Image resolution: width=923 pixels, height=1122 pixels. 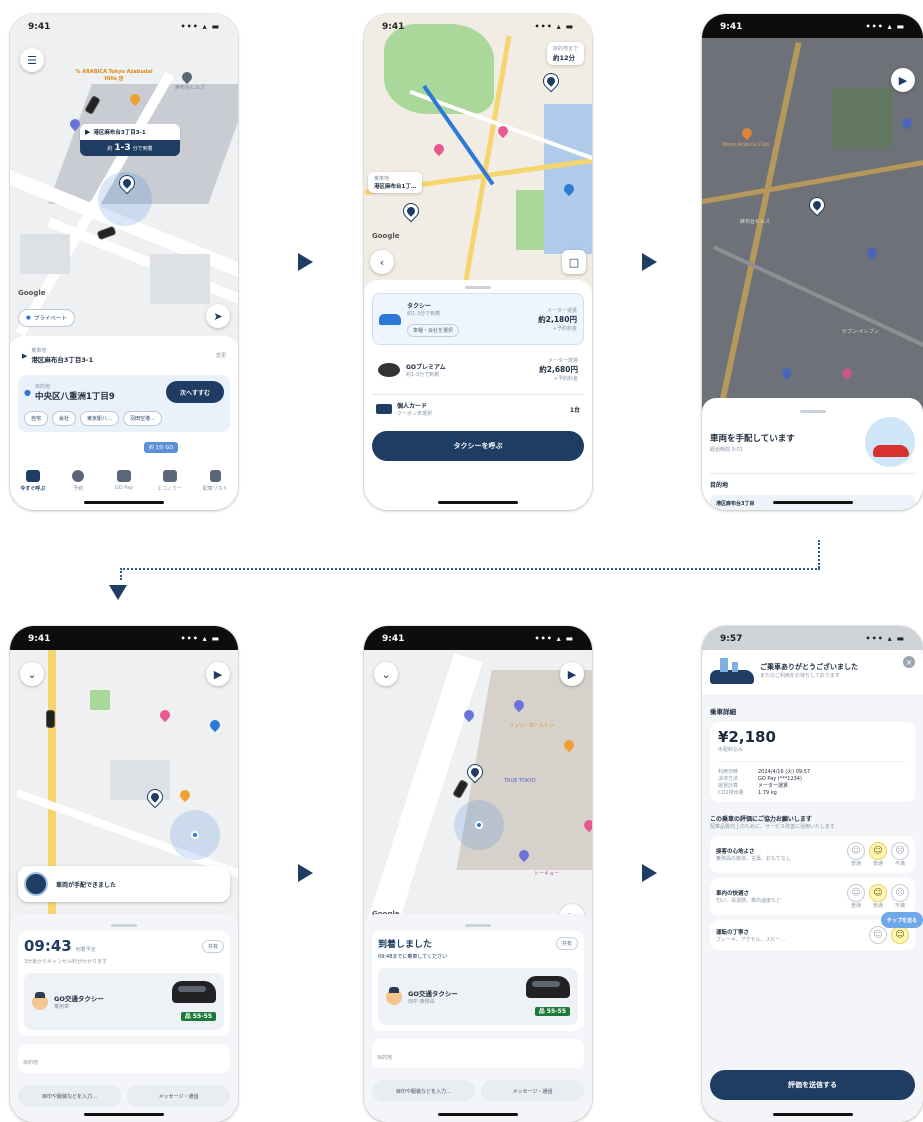 What do you see at coordinates (731, 793) in the screenshot?
I see `detail-label: CO2排出量` at bounding box center [731, 793].